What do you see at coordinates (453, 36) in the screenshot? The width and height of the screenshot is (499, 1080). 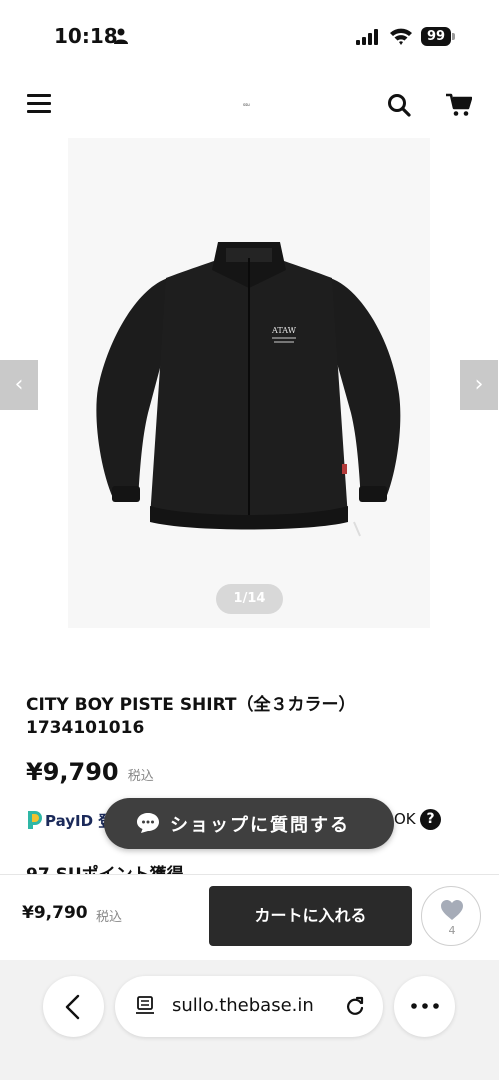 I see `battery-tip` at bounding box center [453, 36].